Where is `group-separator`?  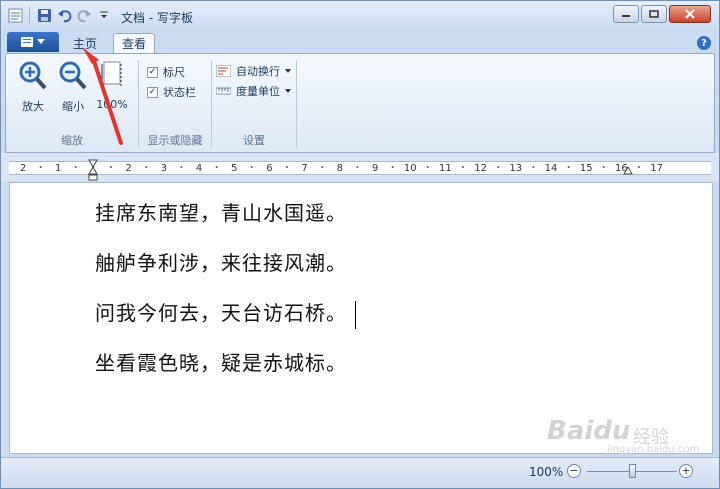 group-separator is located at coordinates (296, 104).